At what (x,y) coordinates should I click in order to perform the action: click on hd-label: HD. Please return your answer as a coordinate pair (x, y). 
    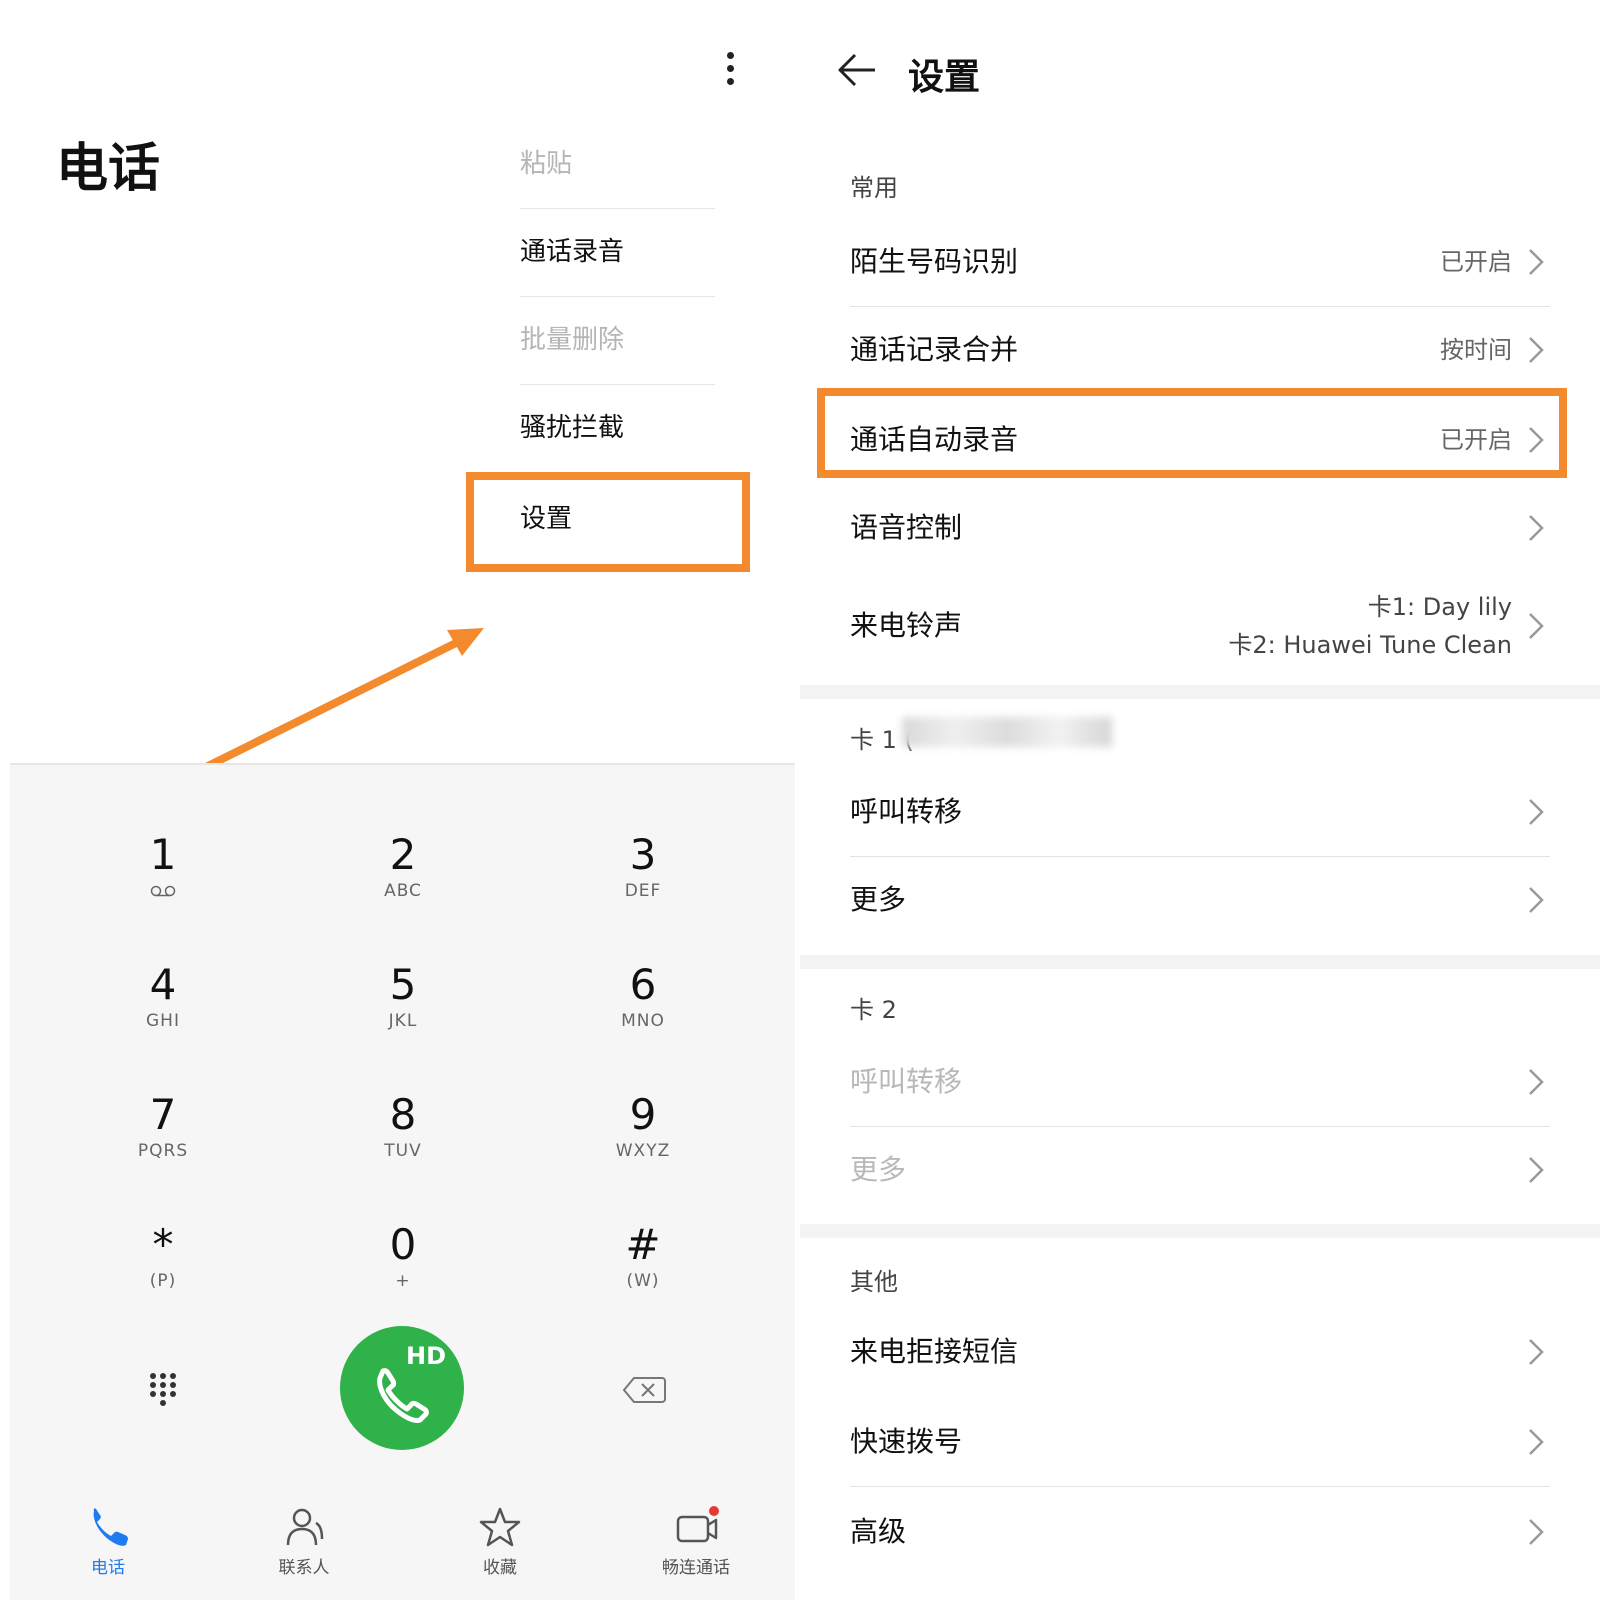
    Looking at the image, I should click on (425, 1356).